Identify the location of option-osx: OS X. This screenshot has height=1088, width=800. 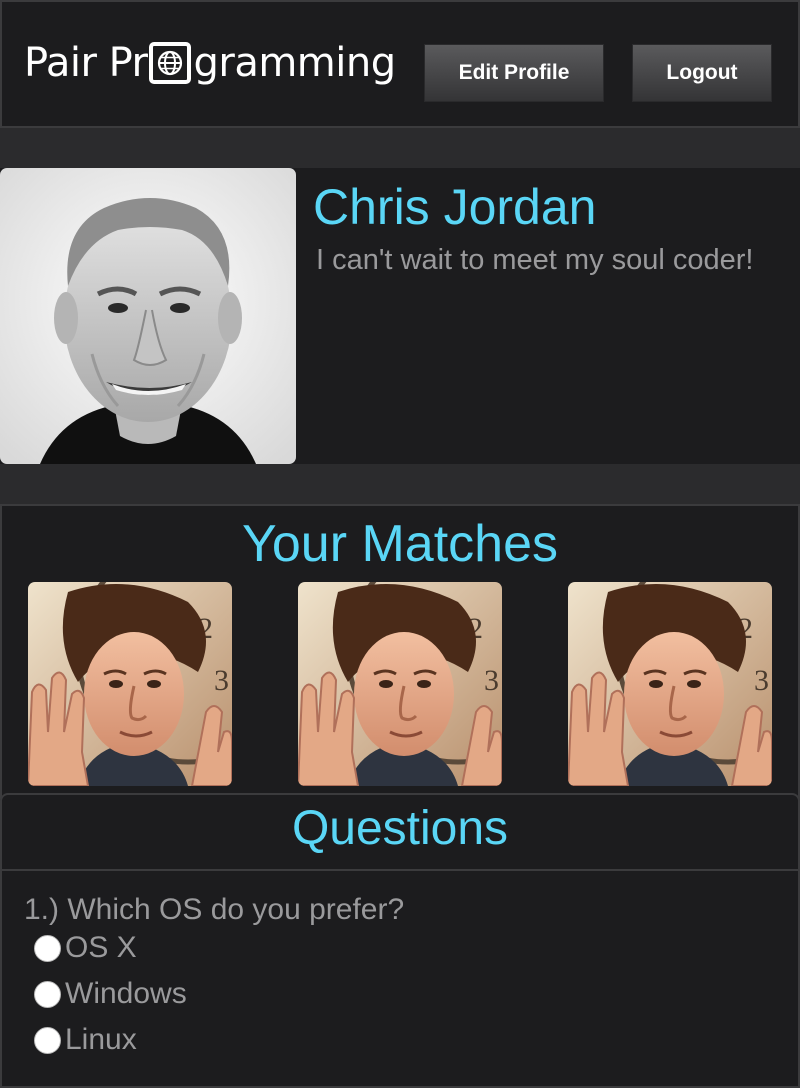
(85, 948).